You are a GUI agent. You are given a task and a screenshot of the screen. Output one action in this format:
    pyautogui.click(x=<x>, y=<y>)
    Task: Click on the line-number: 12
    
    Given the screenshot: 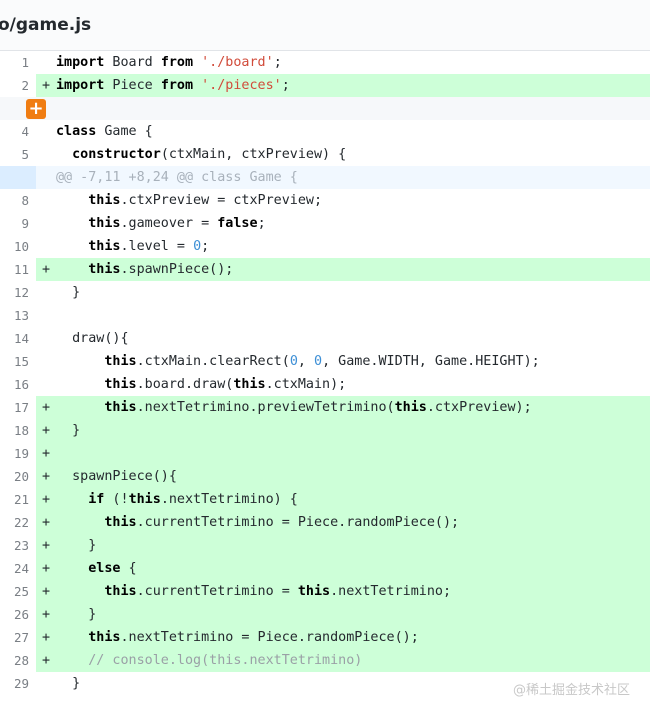 What is the action you would take?
    pyautogui.click(x=18, y=292)
    